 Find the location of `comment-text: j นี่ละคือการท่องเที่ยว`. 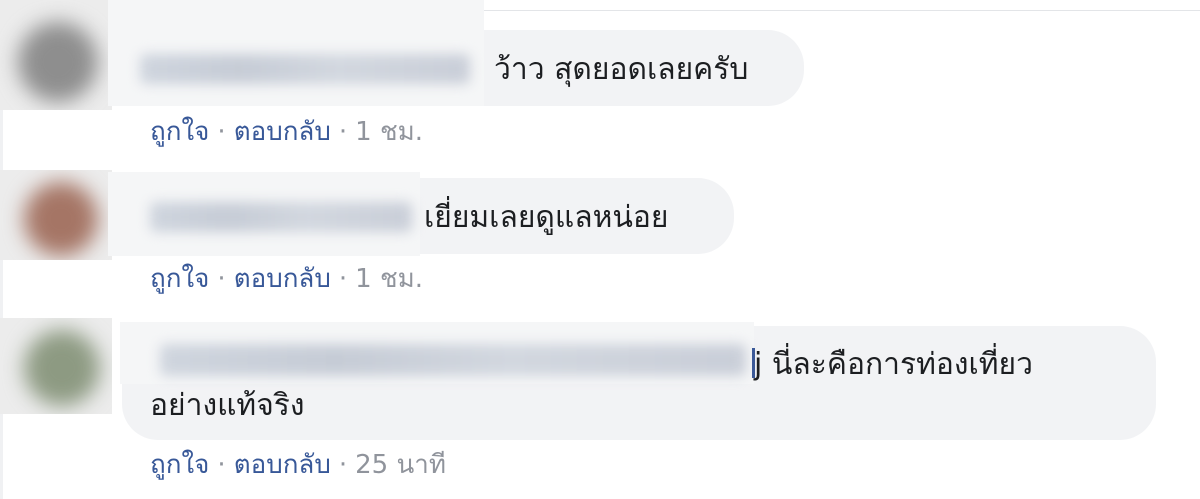

comment-text: j นี่ละคือการท่องเที่ยว is located at coordinates (893, 364).